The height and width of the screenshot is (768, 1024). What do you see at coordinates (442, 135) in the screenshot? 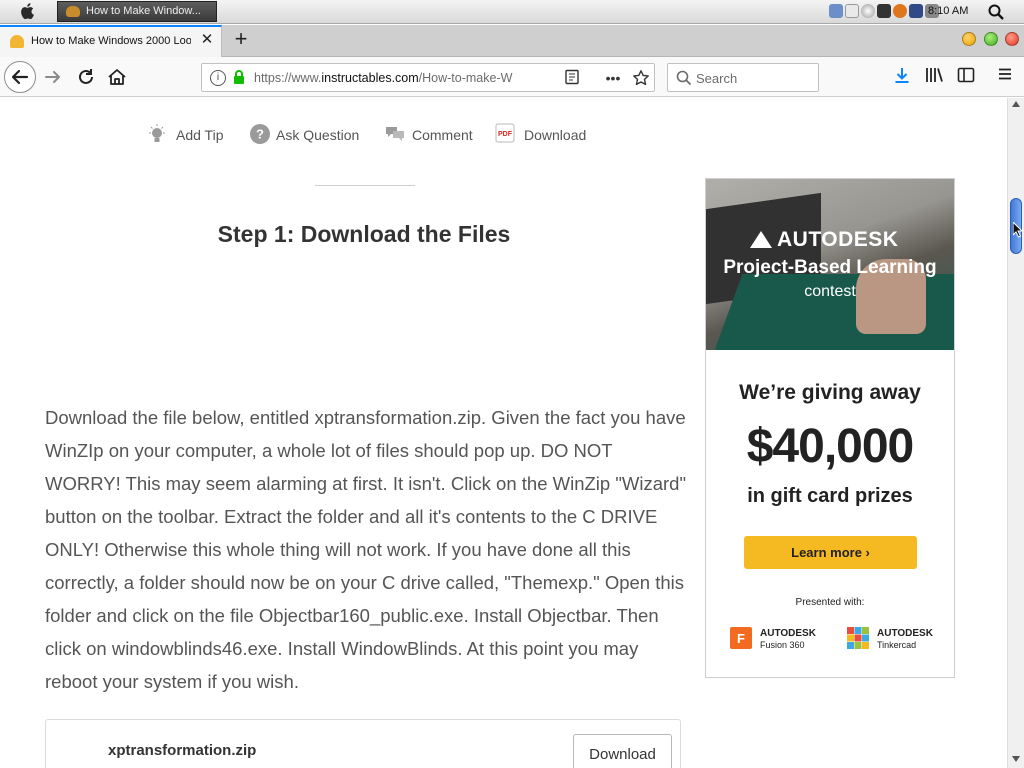
I see `comment-label: Comment` at bounding box center [442, 135].